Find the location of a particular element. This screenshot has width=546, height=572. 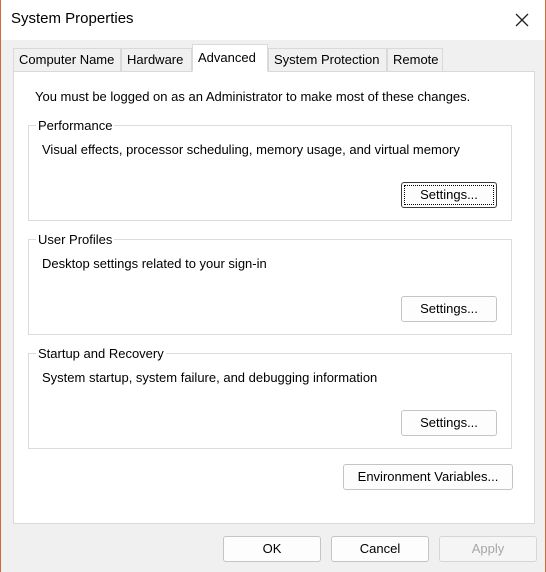

close-button is located at coordinates (522, 20).